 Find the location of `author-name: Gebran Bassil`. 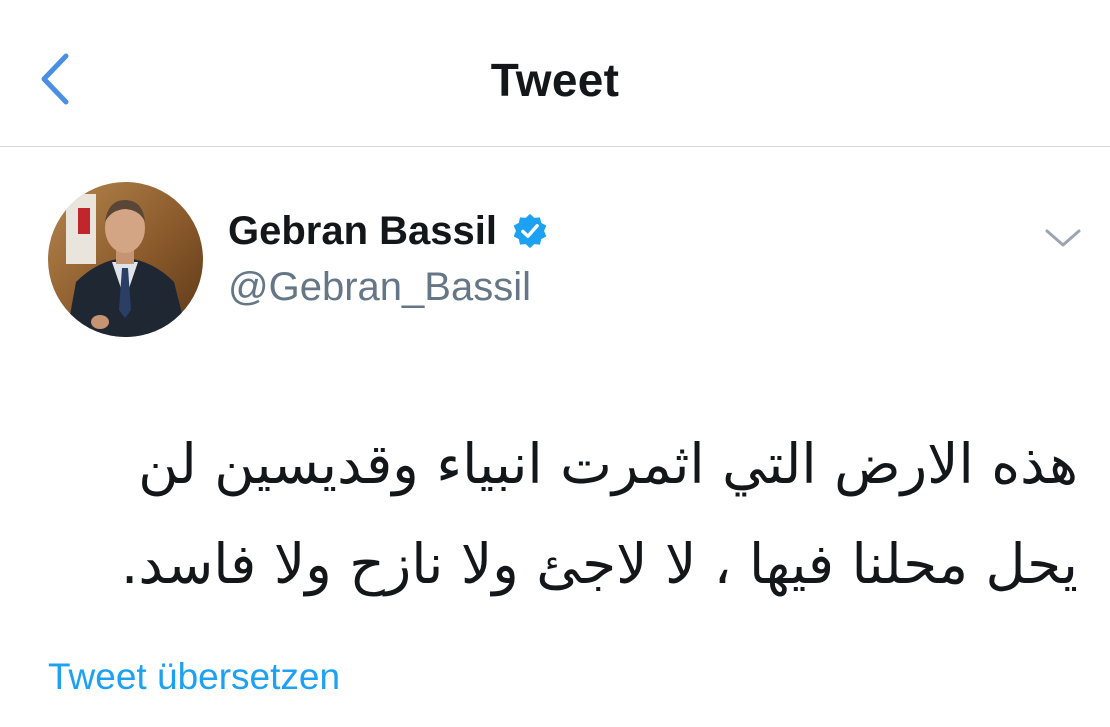

author-name: Gebran Bassil is located at coordinates (363, 231).